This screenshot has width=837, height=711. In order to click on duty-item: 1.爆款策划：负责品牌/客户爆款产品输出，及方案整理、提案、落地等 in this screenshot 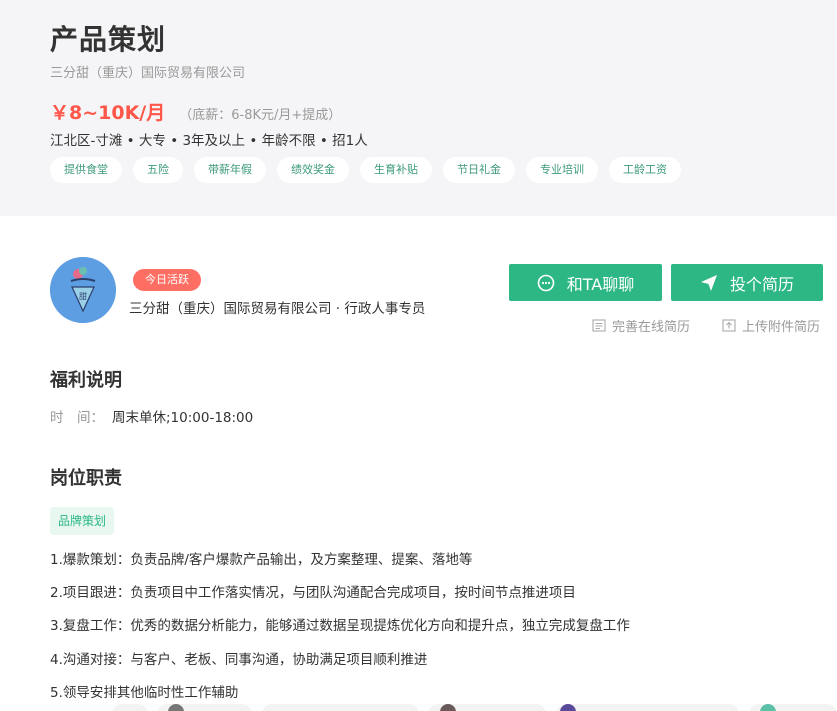, I will do `click(261, 560)`.